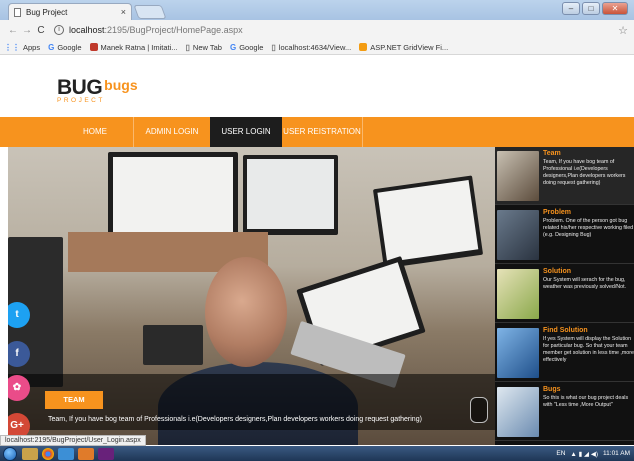  What do you see at coordinates (41, 30) in the screenshot?
I see `reload-button: C` at bounding box center [41, 30].